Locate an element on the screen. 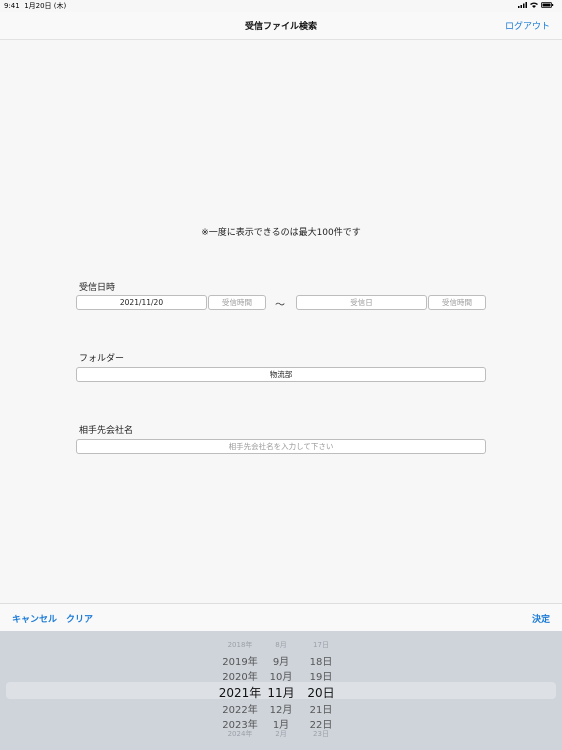 Image resolution: width=562 pixels, height=750 pixels. notice-text: ※一度に表示できるのは最大100件です is located at coordinates (281, 233).